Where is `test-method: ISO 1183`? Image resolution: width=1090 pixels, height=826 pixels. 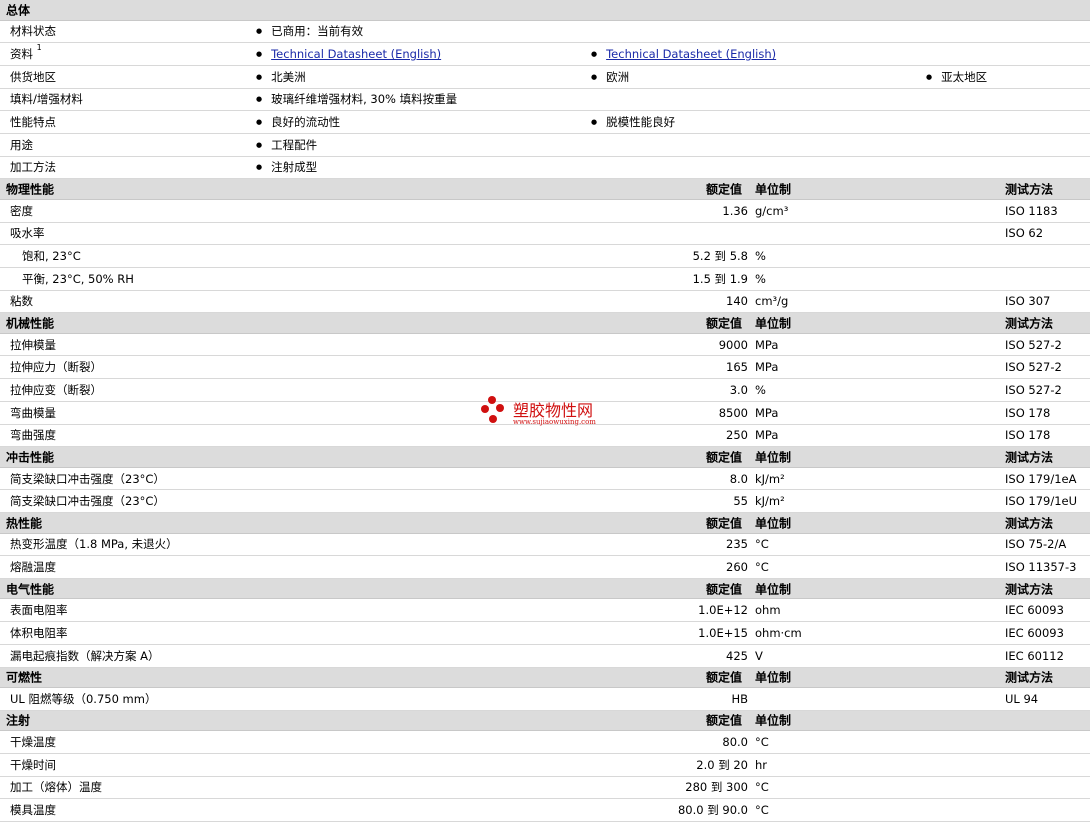 test-method: ISO 1183 is located at coordinates (1031, 210).